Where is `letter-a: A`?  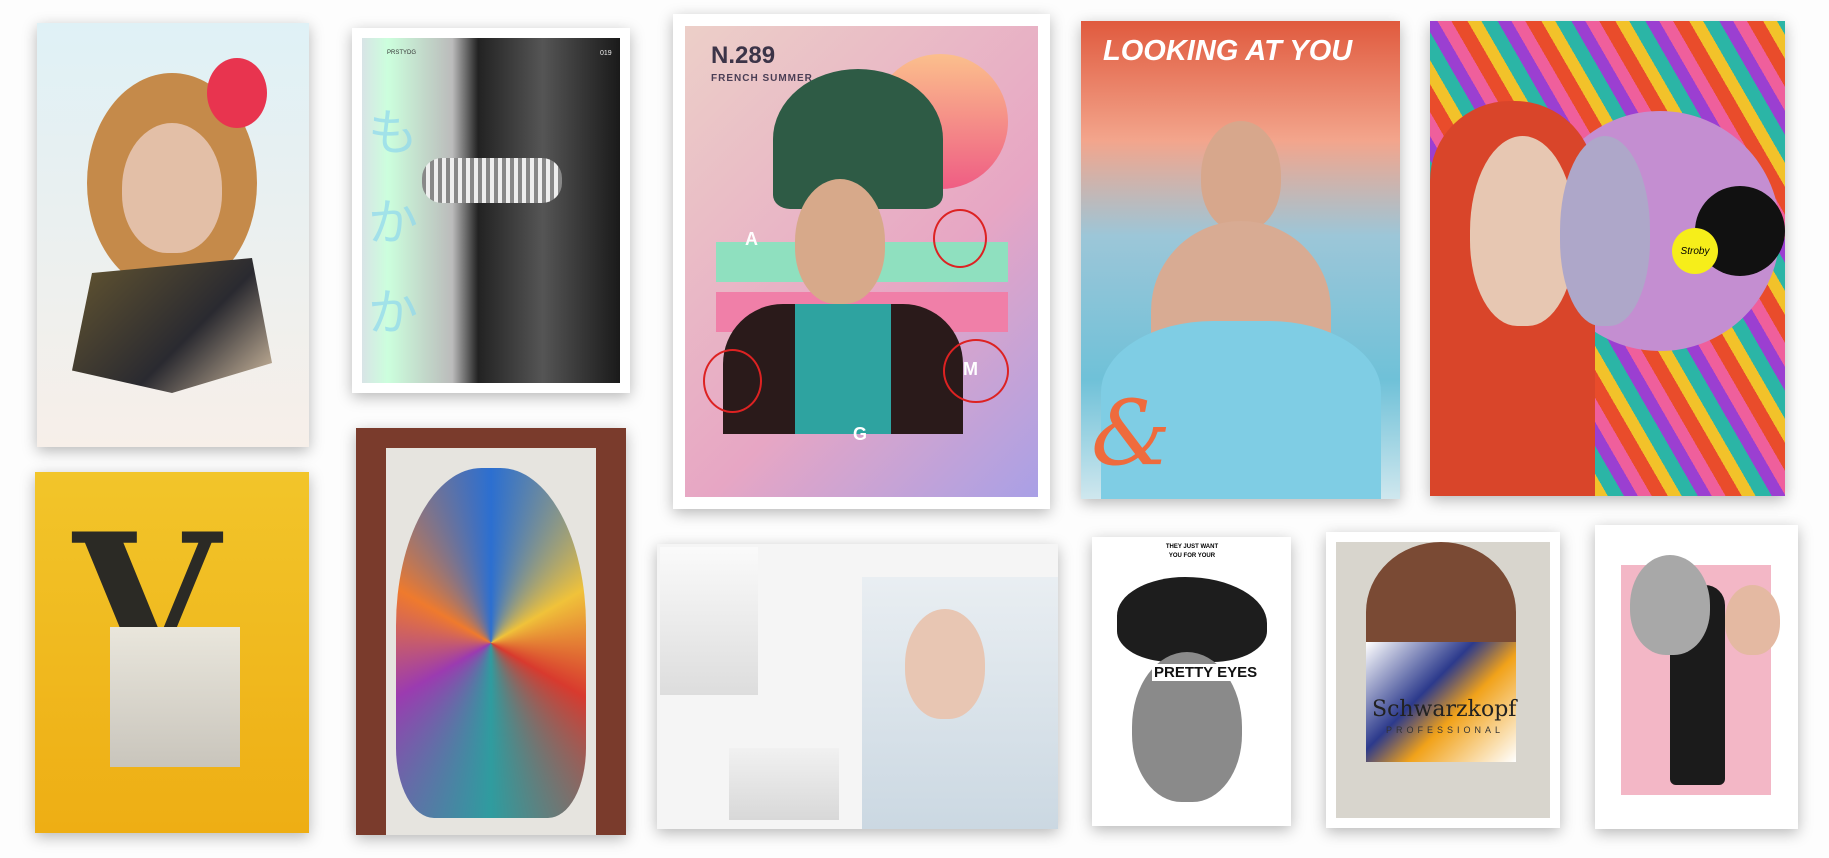 letter-a: A is located at coordinates (751, 239).